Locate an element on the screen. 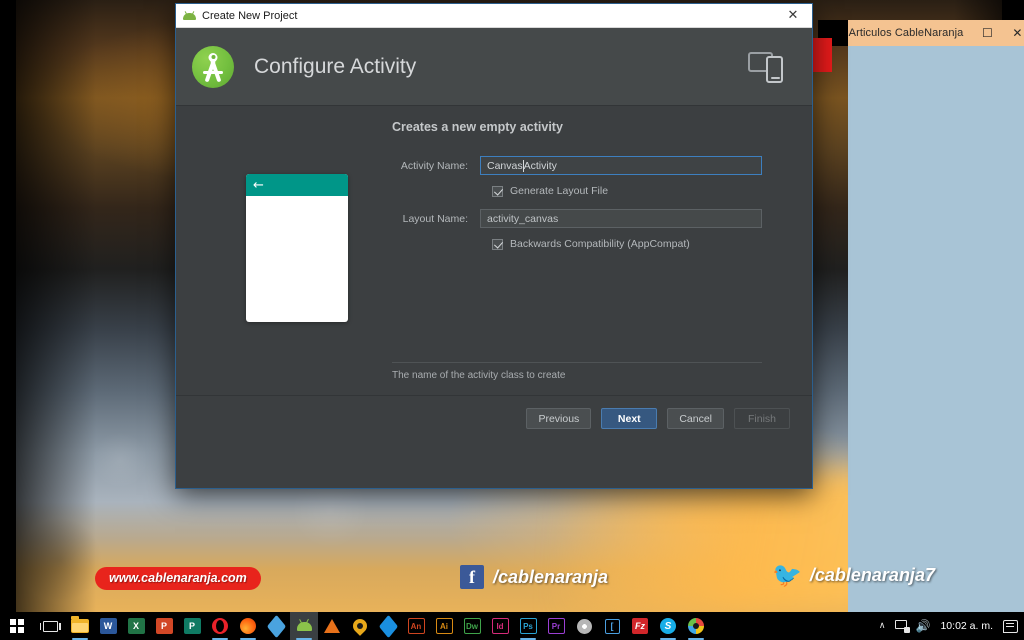  volume-icon: 🔊 is located at coordinates (923, 626).